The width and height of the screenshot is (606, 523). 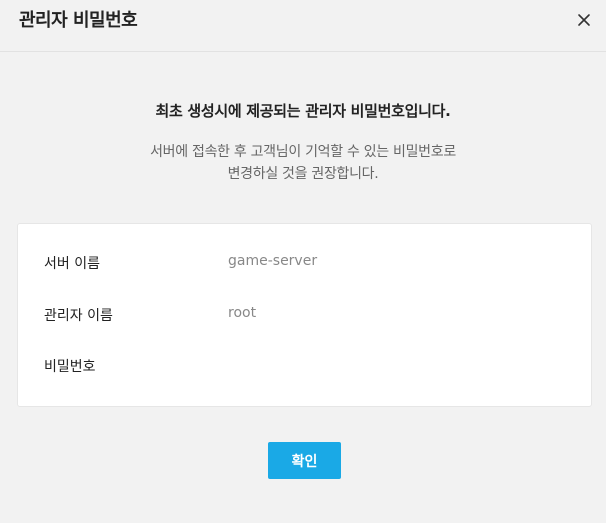 I want to click on admin-name-label: 관리자 이름, so click(x=78, y=316).